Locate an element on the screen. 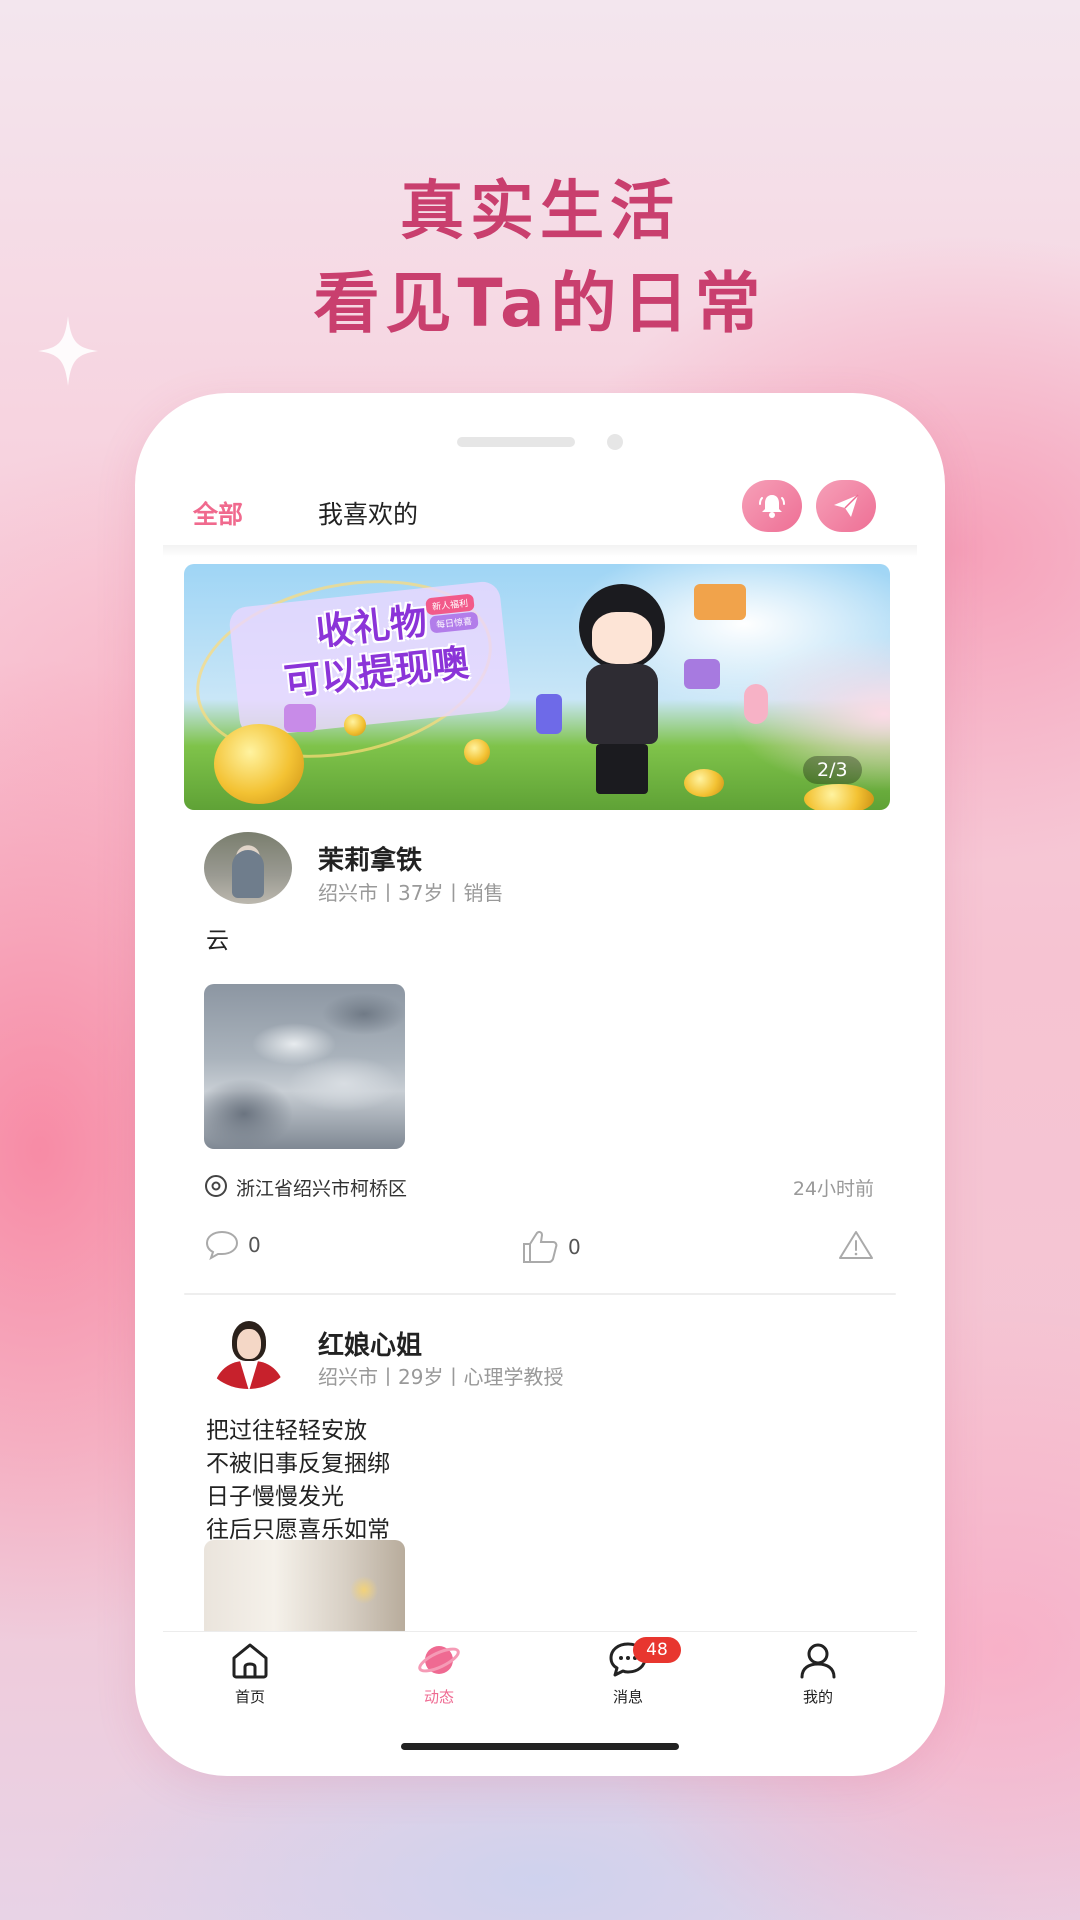 The image size is (1080, 1920). post-location: 浙江省绍兴市柯桥区 is located at coordinates (322, 1189).